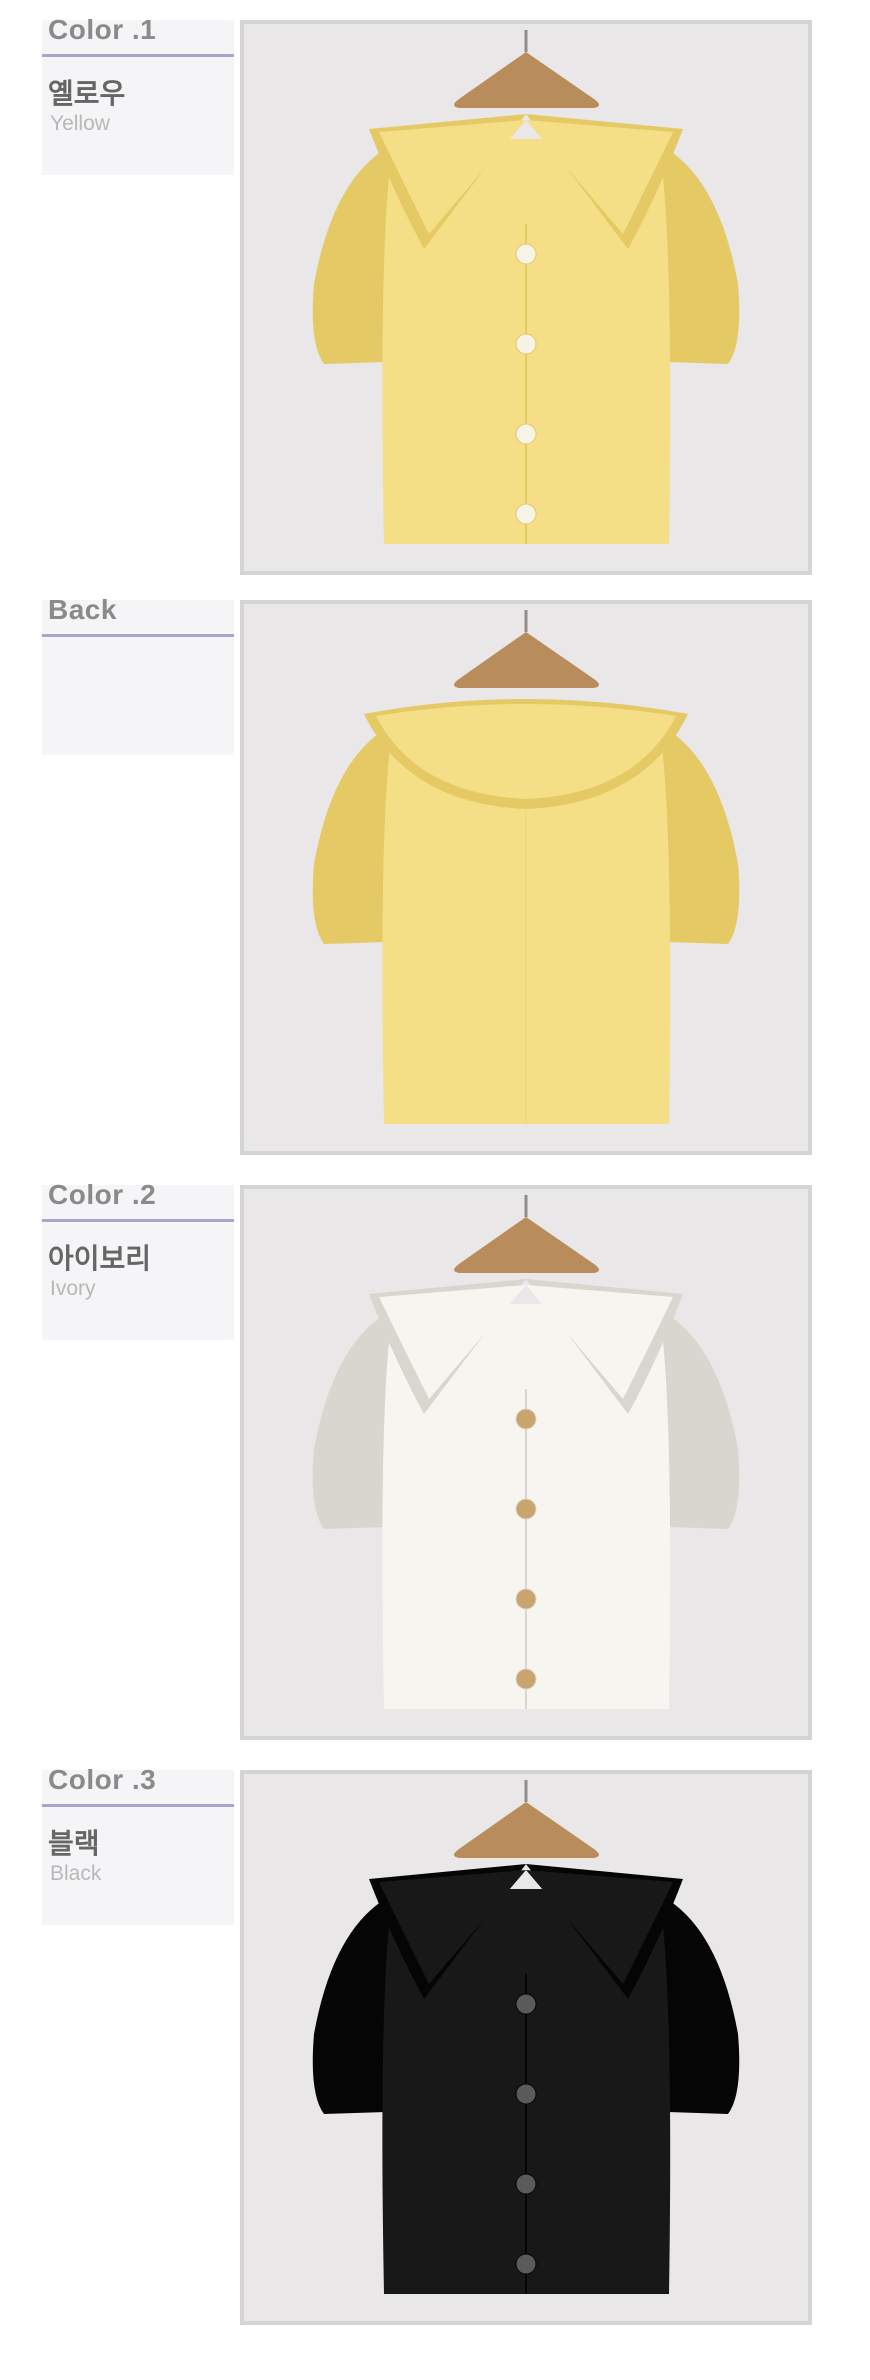 This screenshot has height=2380, width=870. Describe the element at coordinates (138, 674) in the screenshot. I see `color-label-box: Back` at that location.